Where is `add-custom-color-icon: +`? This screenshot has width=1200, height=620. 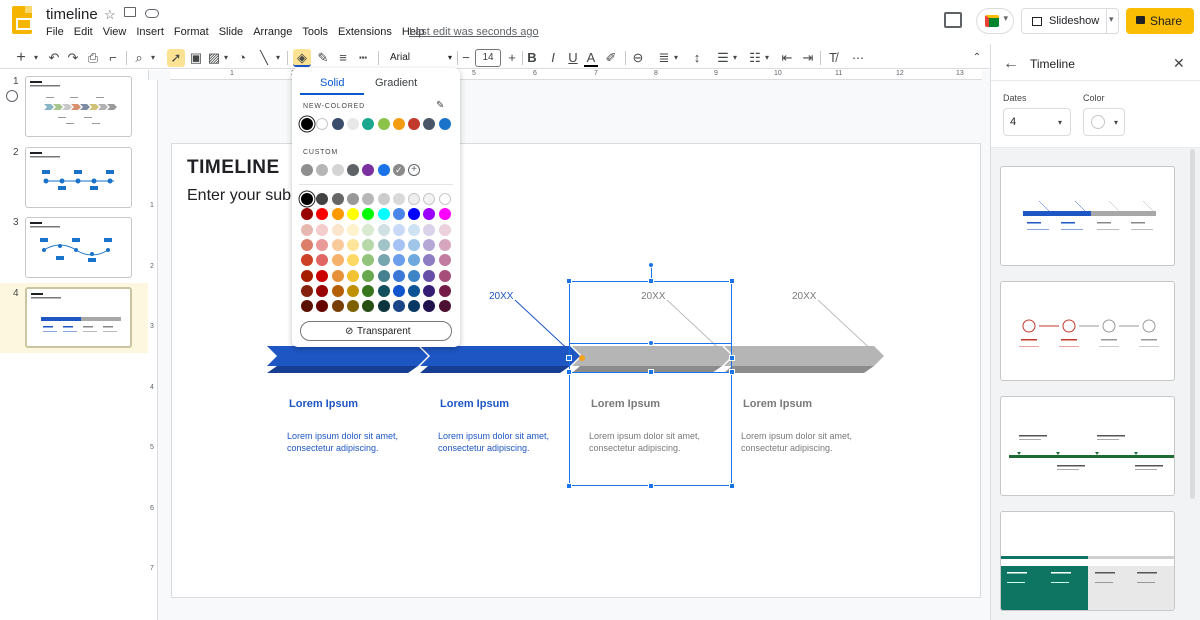 add-custom-color-icon: + is located at coordinates (414, 170).